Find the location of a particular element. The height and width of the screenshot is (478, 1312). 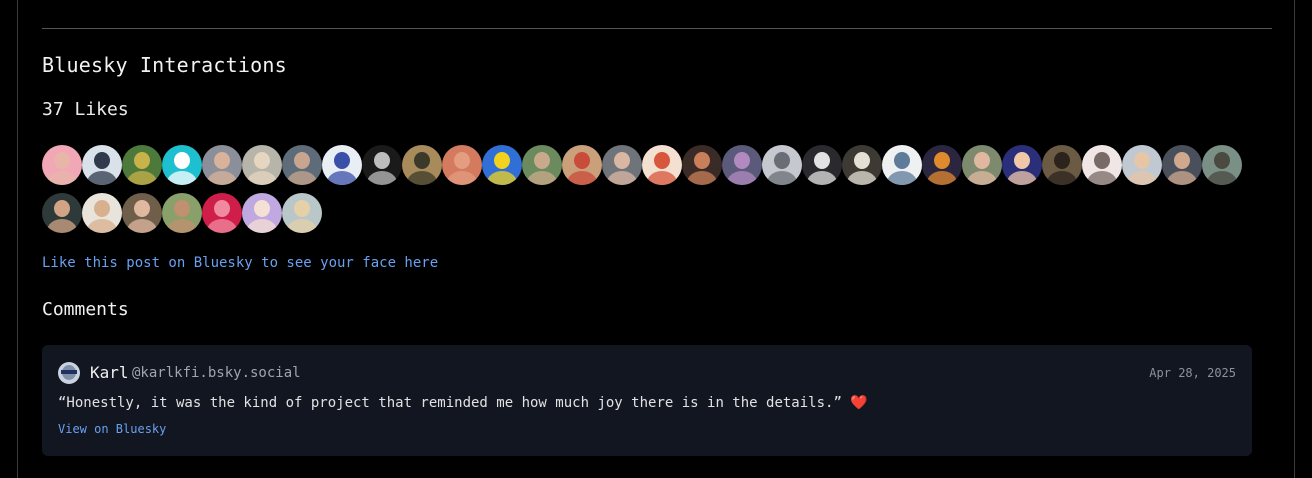

comment-author-name: Karl is located at coordinates (109, 372).